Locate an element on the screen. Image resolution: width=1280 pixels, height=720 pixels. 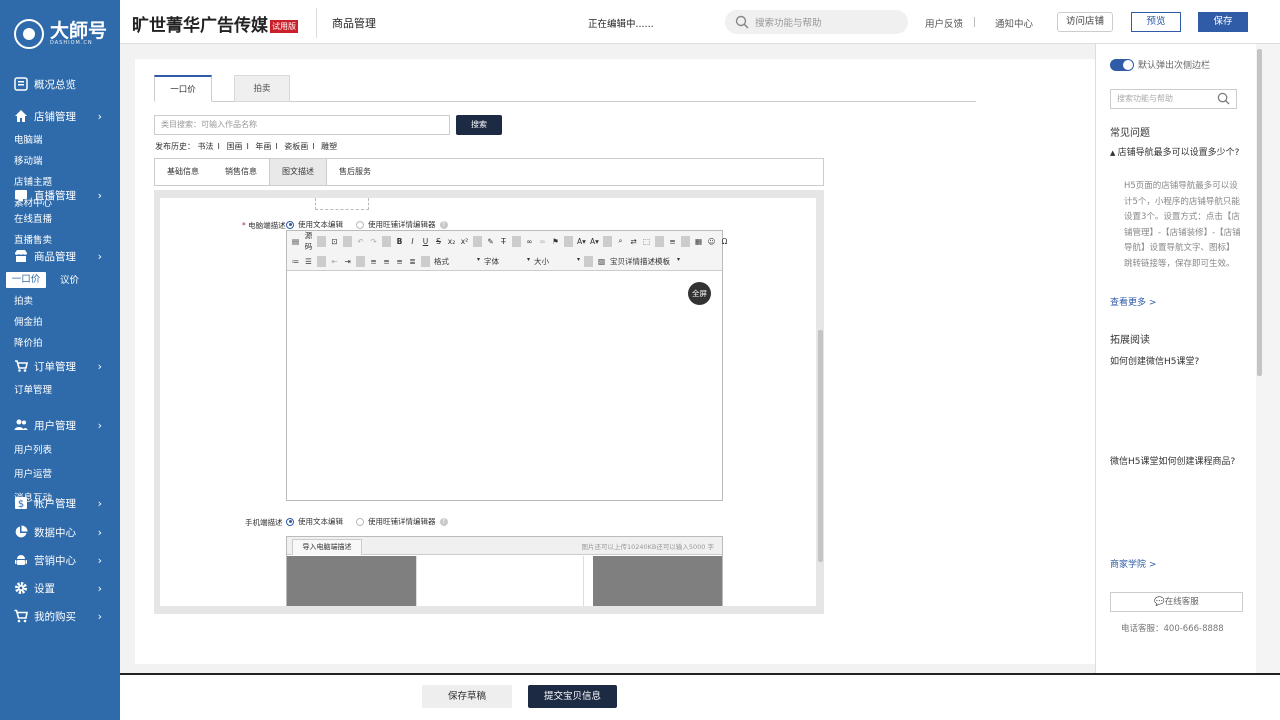
submit-item-button: 提交宝贝信息 is located at coordinates (572, 696).